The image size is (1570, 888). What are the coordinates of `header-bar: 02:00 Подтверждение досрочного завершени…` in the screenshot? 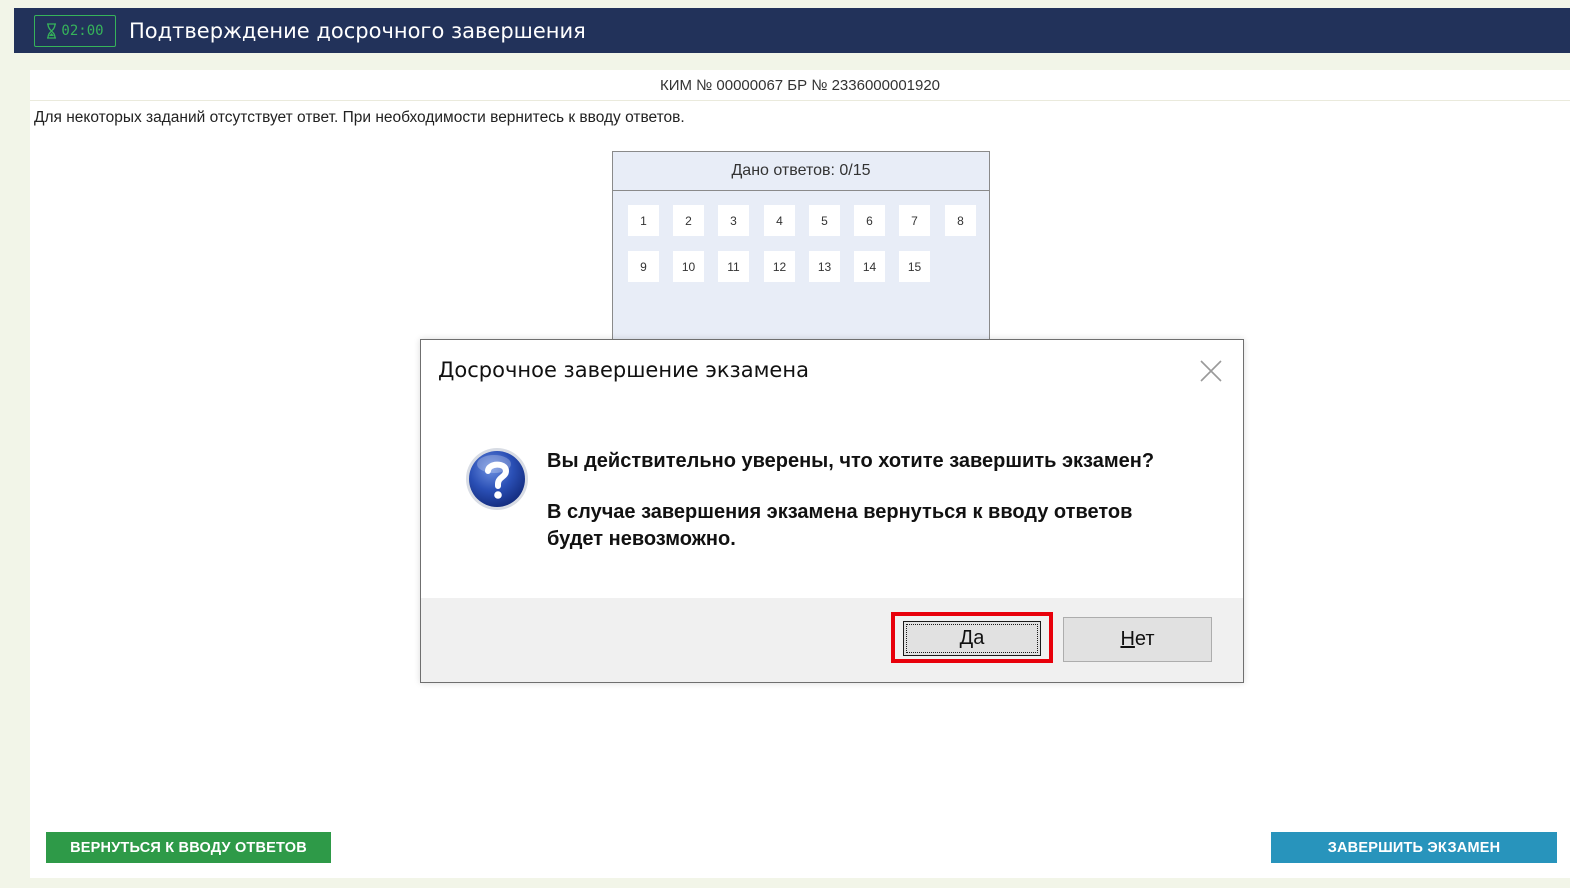 It's located at (792, 30).